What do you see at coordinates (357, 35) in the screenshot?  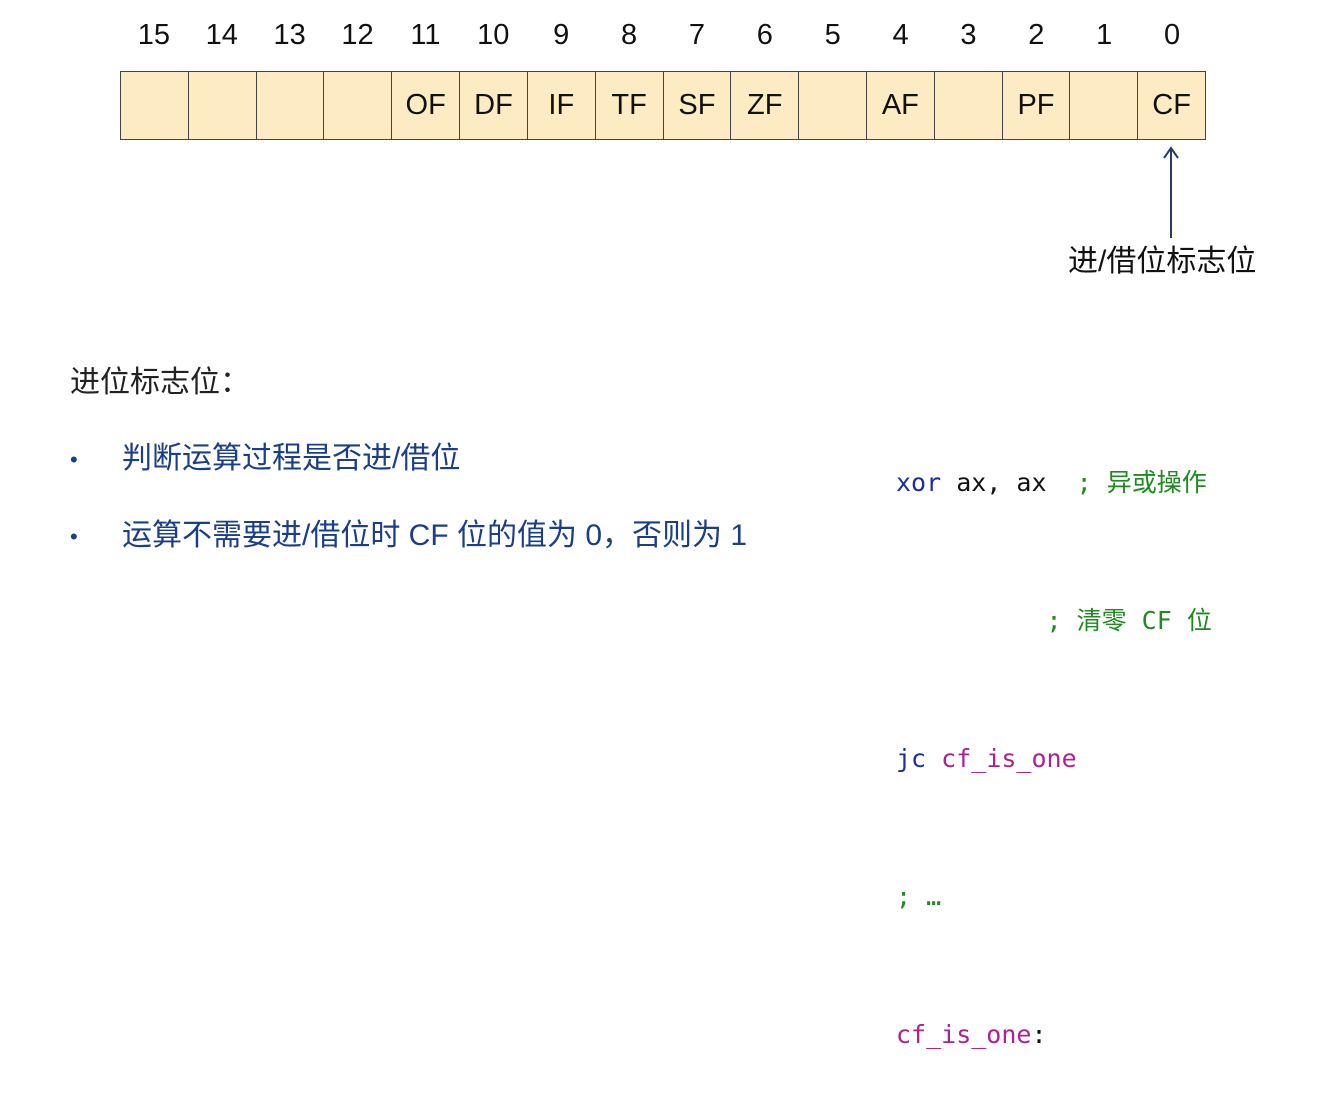 I see `bit-number: 12` at bounding box center [357, 35].